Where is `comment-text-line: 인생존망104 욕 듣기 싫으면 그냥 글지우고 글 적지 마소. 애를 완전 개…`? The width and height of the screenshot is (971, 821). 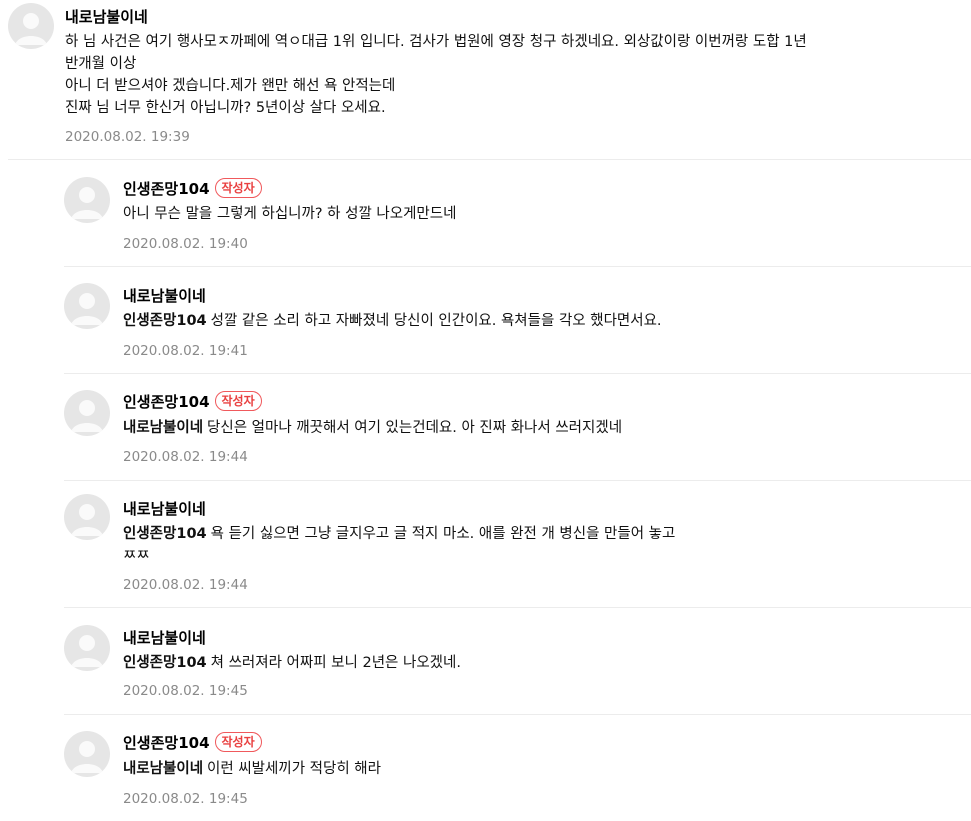 comment-text-line: 인생존망104 욕 듣기 싫으면 그냥 글지우고 글 적지 마소. 애를 완전 개… is located at coordinates (543, 534).